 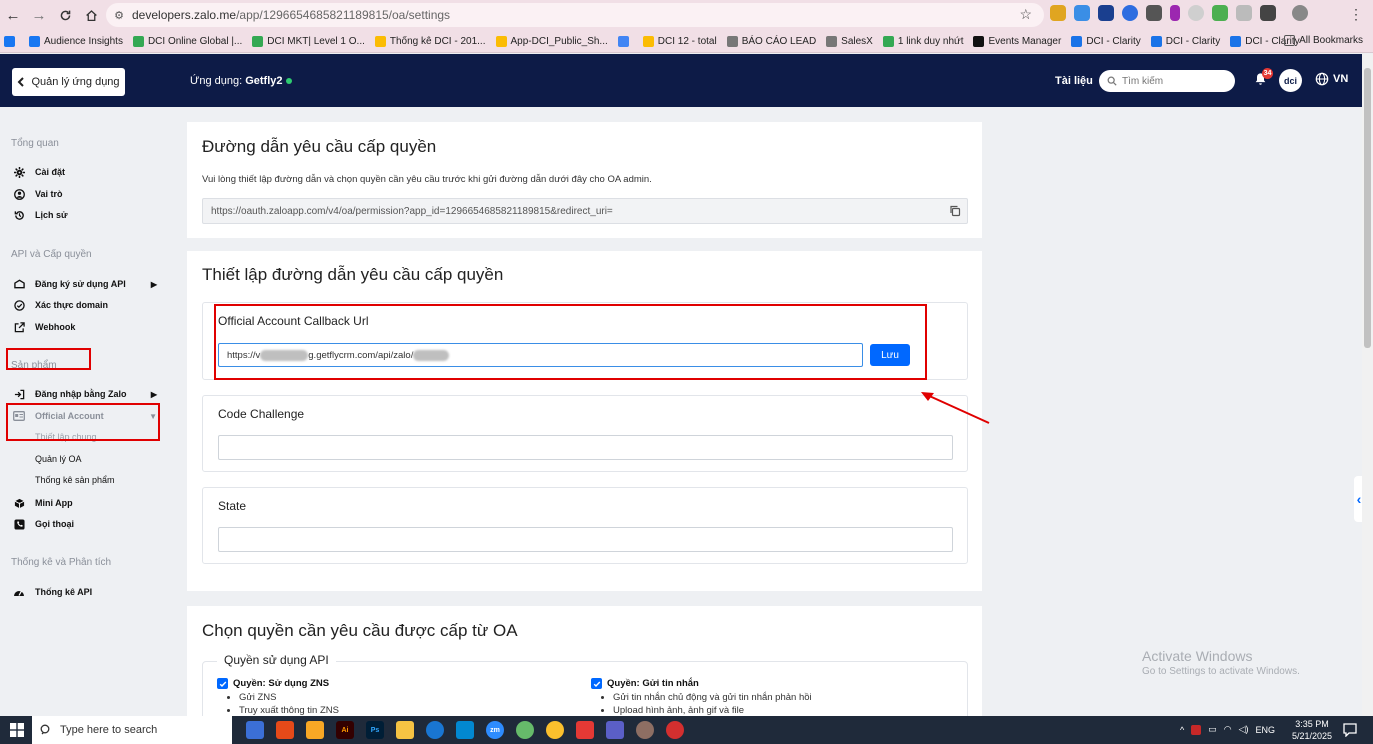 I want to click on copy-icon, so click(x=955, y=211).